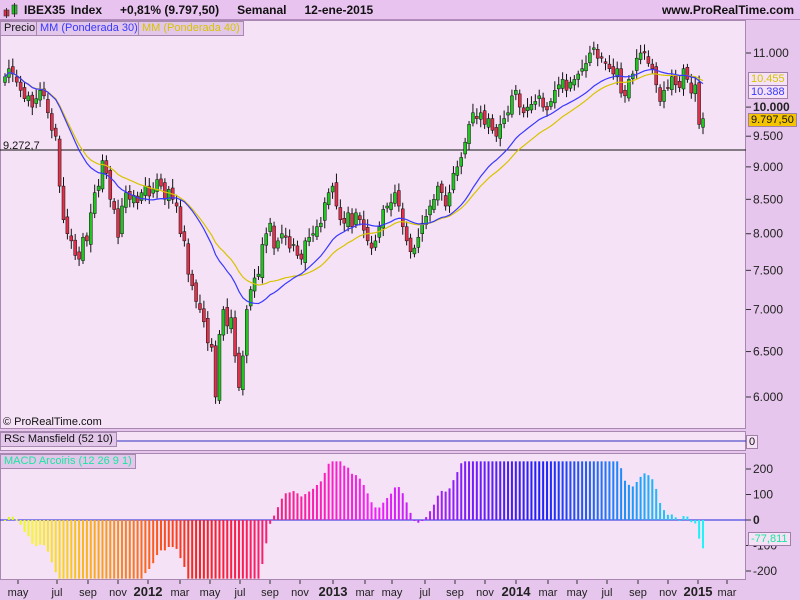 This screenshot has height=600, width=800. Describe the element at coordinates (148, 591) in the screenshot. I see `x-tick-label: 2012` at that location.